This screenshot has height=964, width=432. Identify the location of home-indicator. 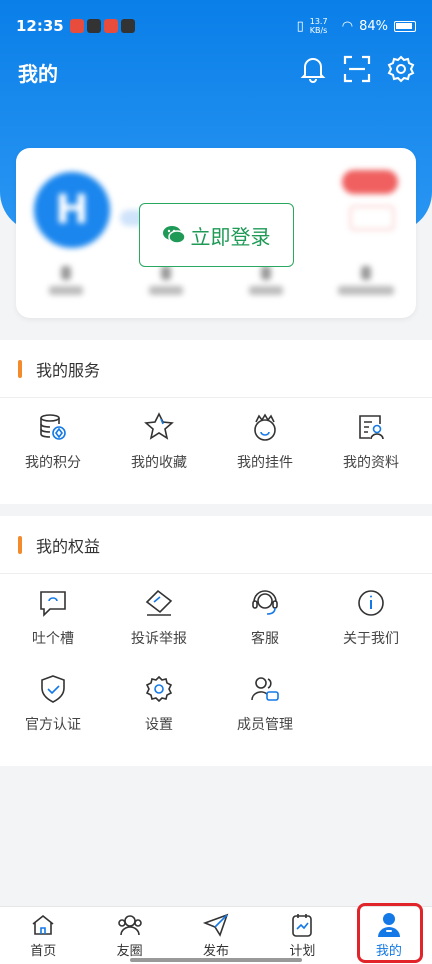
(216, 960).